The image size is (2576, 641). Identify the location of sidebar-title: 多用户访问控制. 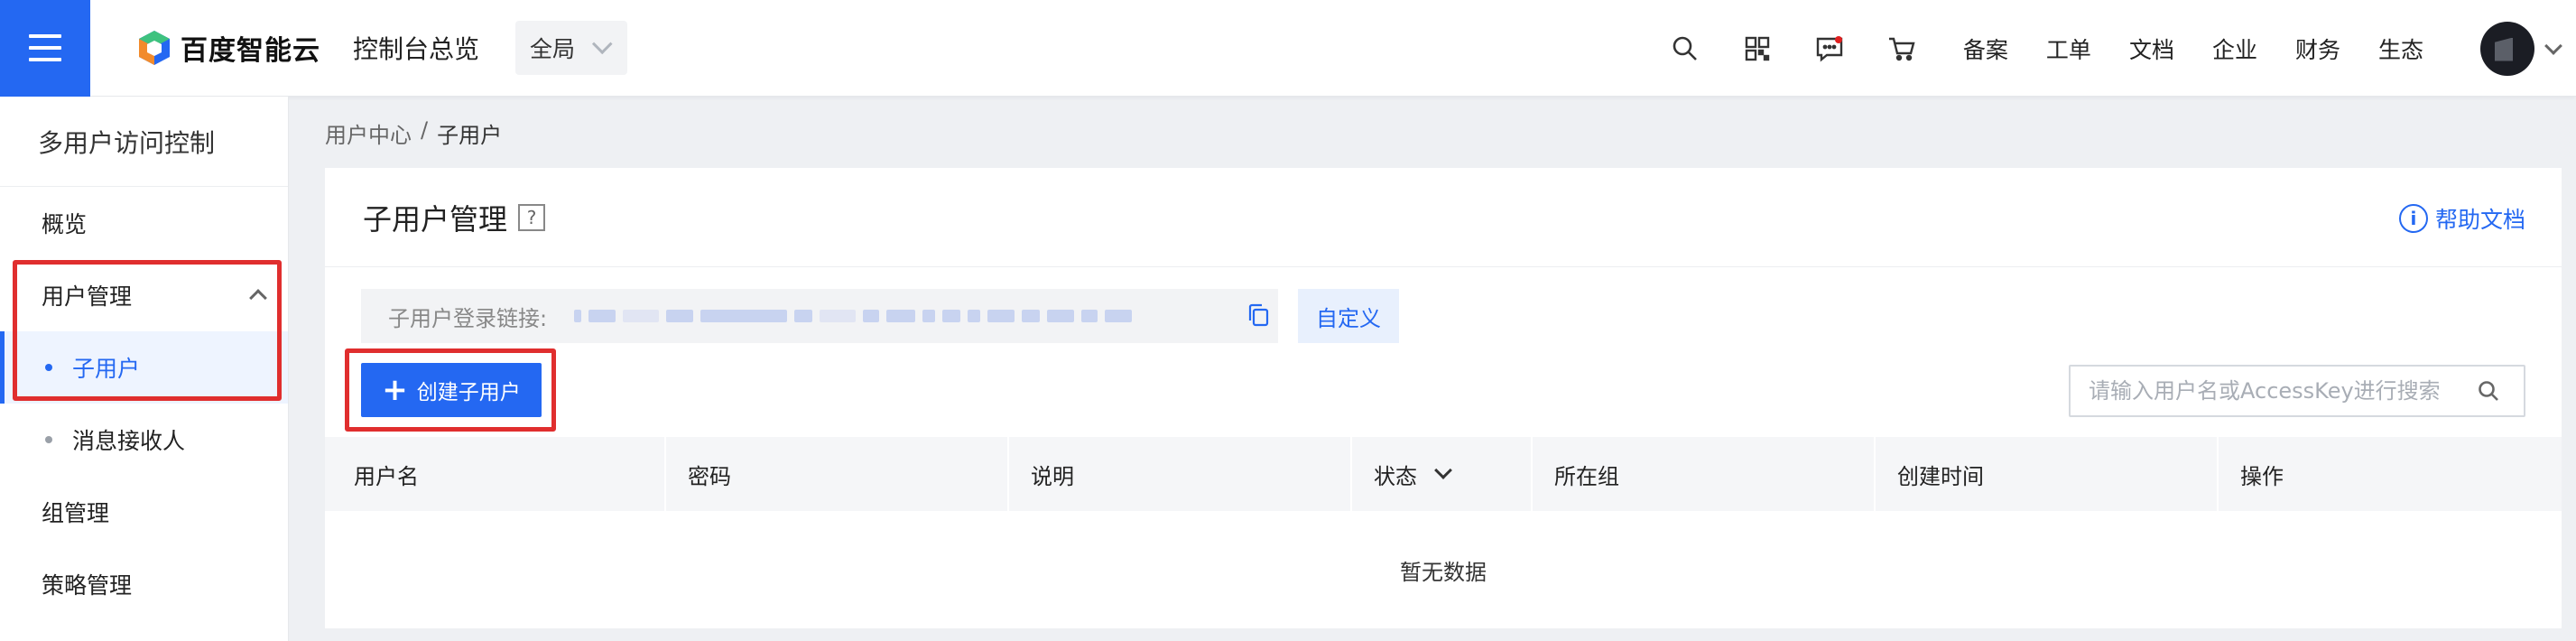
(144, 142).